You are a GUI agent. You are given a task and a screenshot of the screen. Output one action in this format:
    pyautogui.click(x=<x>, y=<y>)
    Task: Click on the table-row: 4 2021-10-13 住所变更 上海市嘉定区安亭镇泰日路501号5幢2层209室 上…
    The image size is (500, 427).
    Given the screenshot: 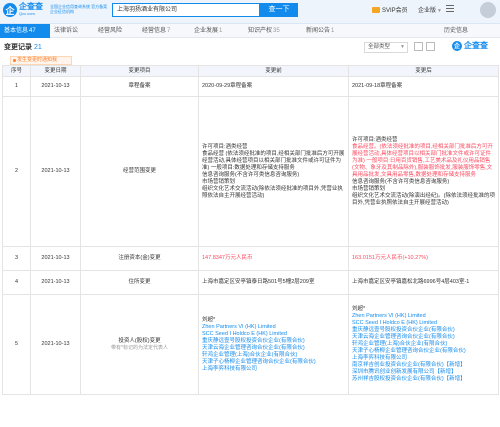 What is the action you would take?
    pyautogui.click(x=250, y=282)
    